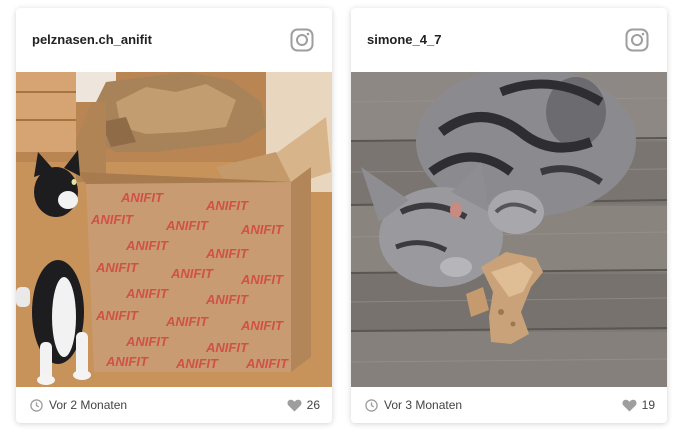 This screenshot has height=434, width=680. I want to click on post-time-label: Vor 2 Monaten, so click(88, 405).